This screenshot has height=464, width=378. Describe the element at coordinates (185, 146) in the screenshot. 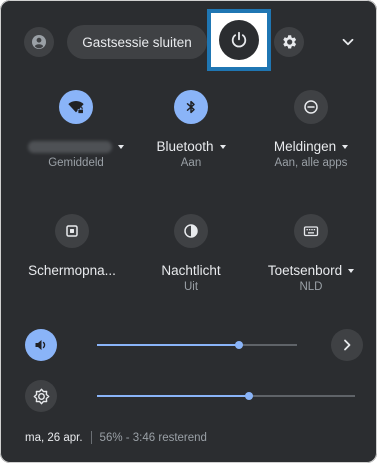

I see `bluetooth-label-text: Bluetooth` at that location.